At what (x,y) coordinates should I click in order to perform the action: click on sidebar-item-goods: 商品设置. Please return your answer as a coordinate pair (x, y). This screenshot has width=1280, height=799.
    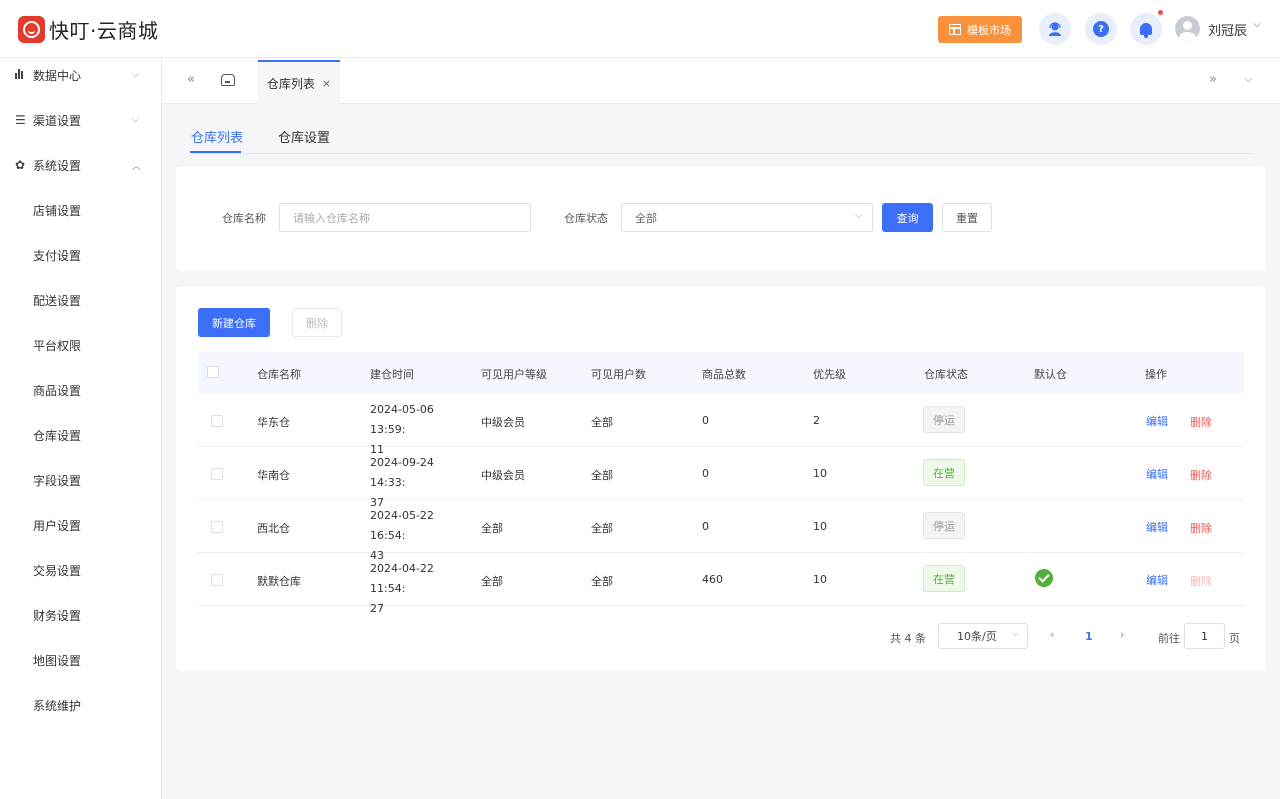
    Looking at the image, I should click on (57, 390).